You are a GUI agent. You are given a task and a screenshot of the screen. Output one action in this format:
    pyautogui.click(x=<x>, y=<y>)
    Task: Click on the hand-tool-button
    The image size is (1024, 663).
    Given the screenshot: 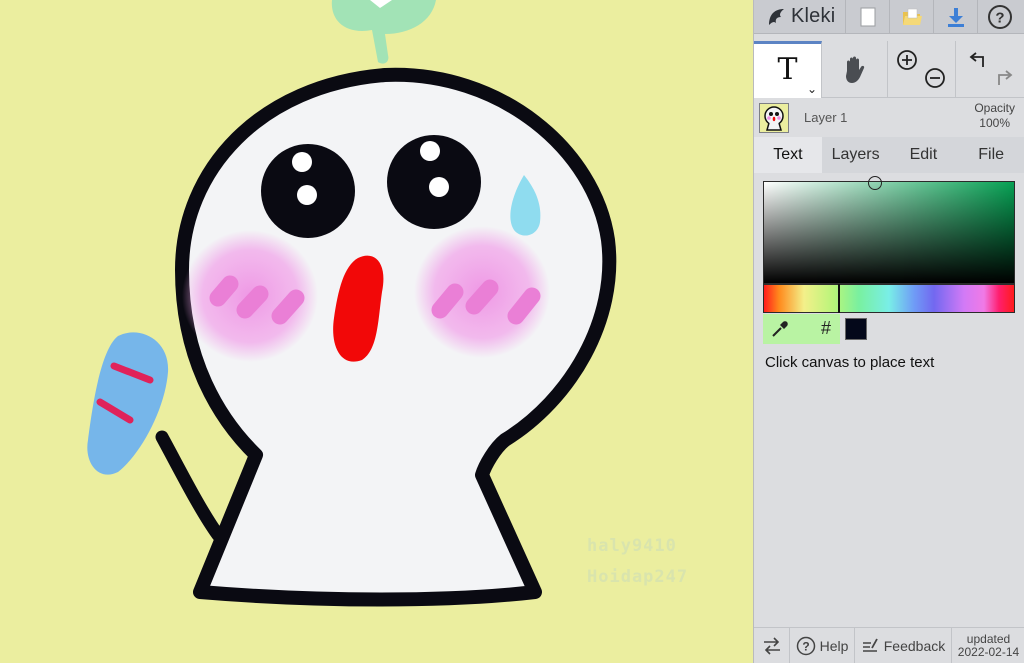 What is the action you would take?
    pyautogui.click(x=855, y=69)
    